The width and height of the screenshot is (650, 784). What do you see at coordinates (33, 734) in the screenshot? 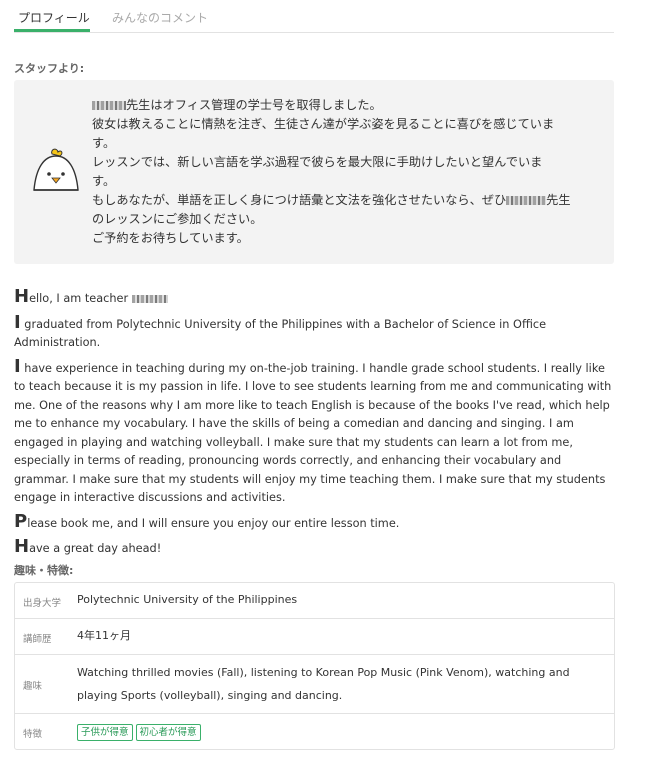
I see `detail-label: 特徴` at bounding box center [33, 734].